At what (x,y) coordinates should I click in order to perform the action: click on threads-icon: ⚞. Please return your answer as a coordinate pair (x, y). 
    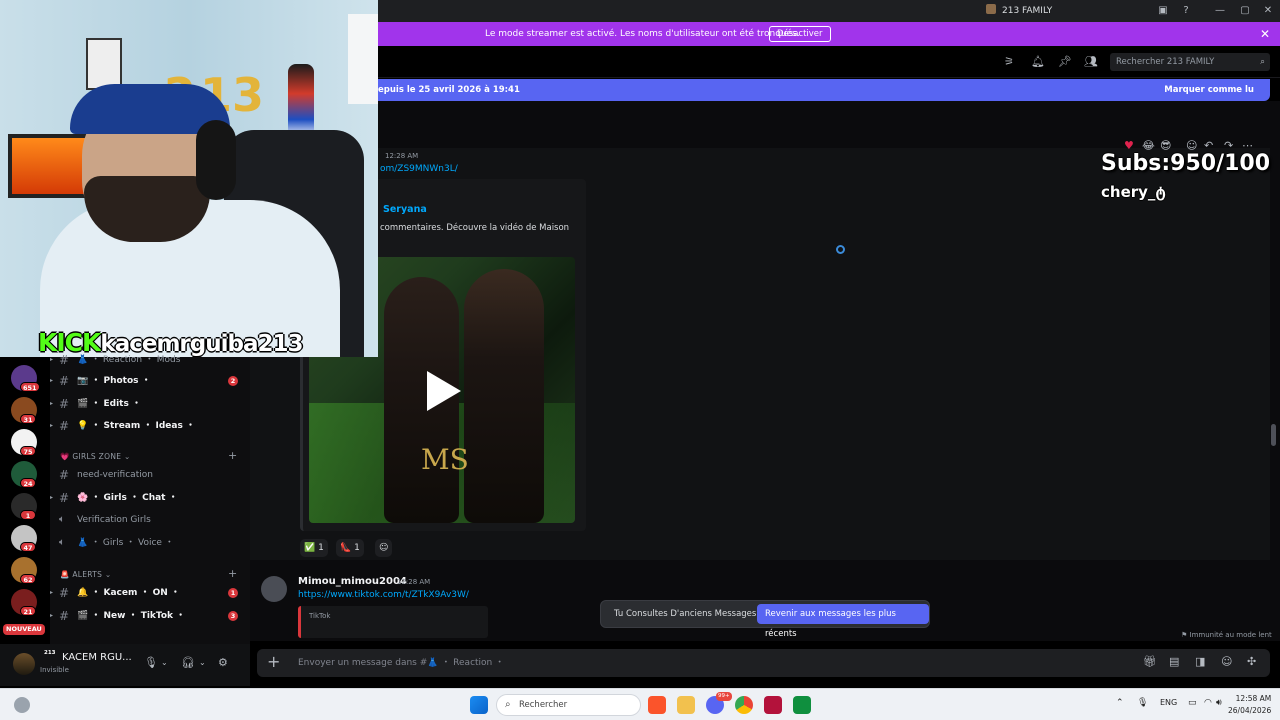
    Looking at the image, I should click on (1009, 61).